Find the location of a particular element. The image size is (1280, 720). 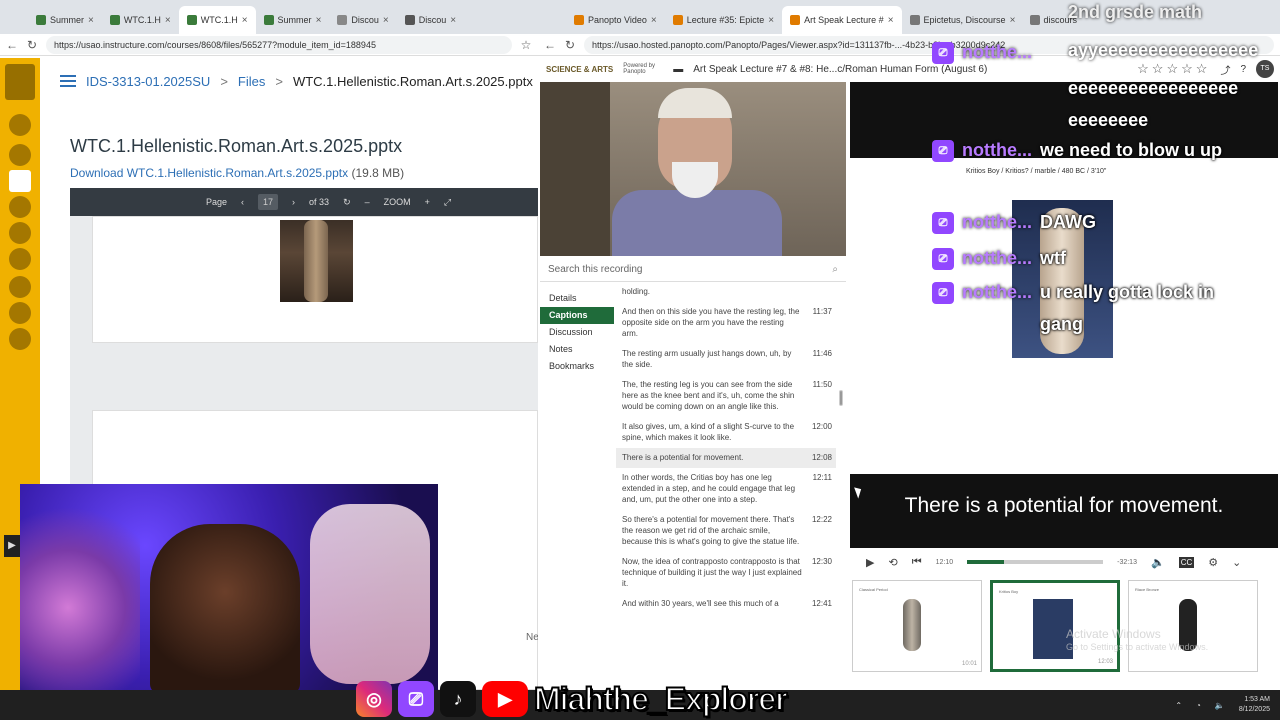

caption-time: 11:37 is located at coordinates (822, 311).